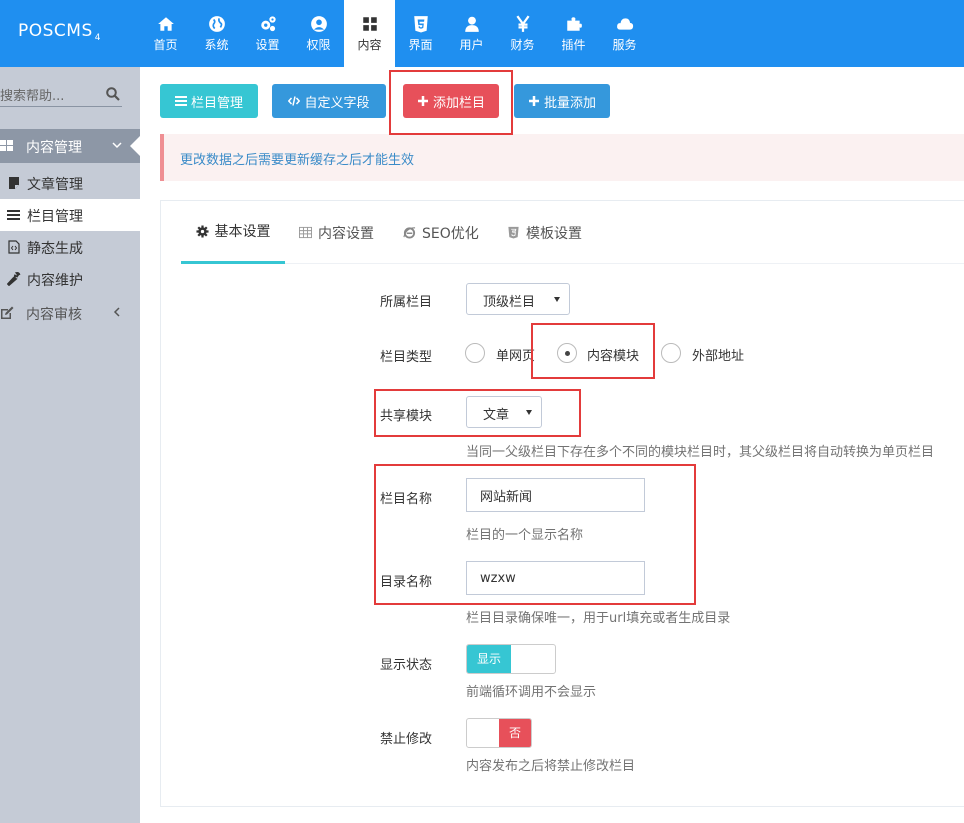 The width and height of the screenshot is (964, 823). Describe the element at coordinates (567, 353) in the screenshot. I see `radio-content-module` at that location.